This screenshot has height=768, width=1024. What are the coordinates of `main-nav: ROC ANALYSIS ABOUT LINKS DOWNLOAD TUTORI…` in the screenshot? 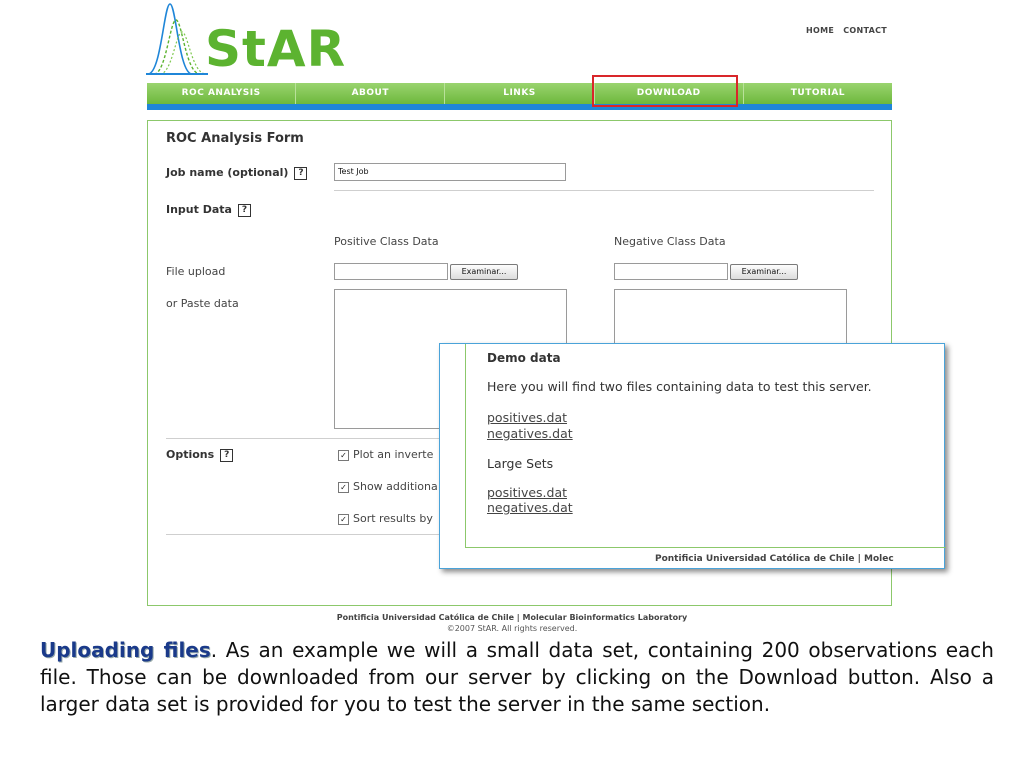 It's located at (520, 93).